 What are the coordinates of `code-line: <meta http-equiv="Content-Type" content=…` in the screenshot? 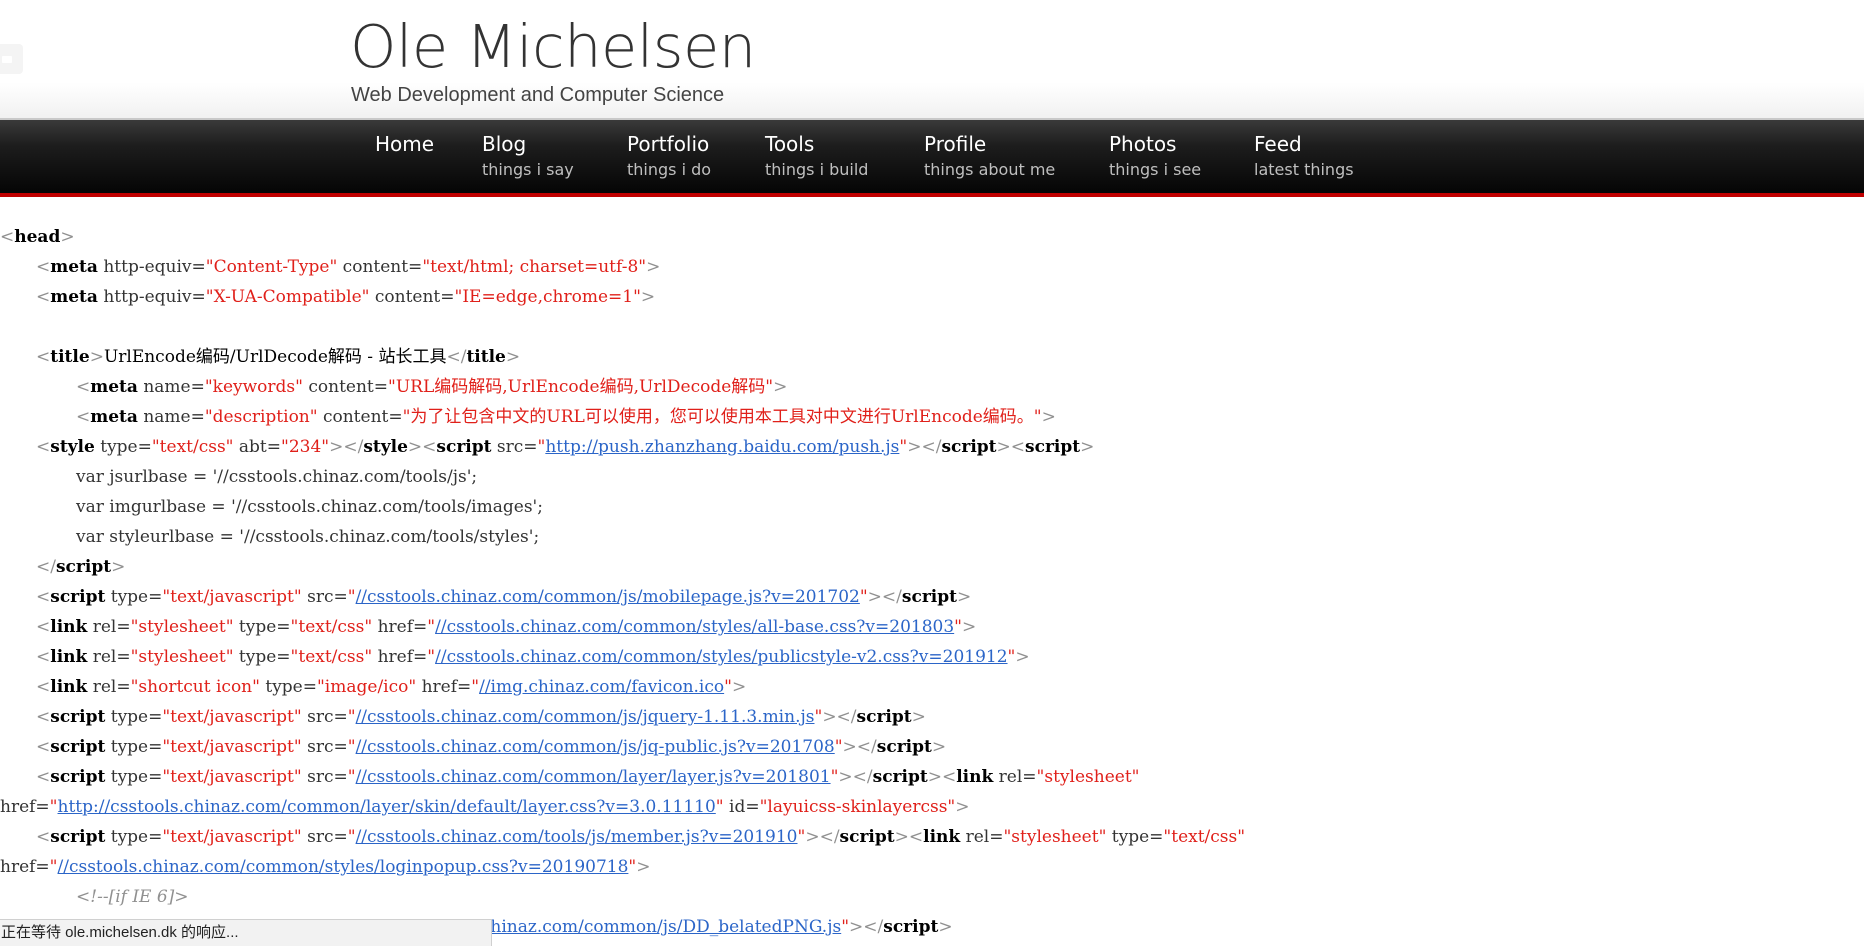 It's located at (348, 267).